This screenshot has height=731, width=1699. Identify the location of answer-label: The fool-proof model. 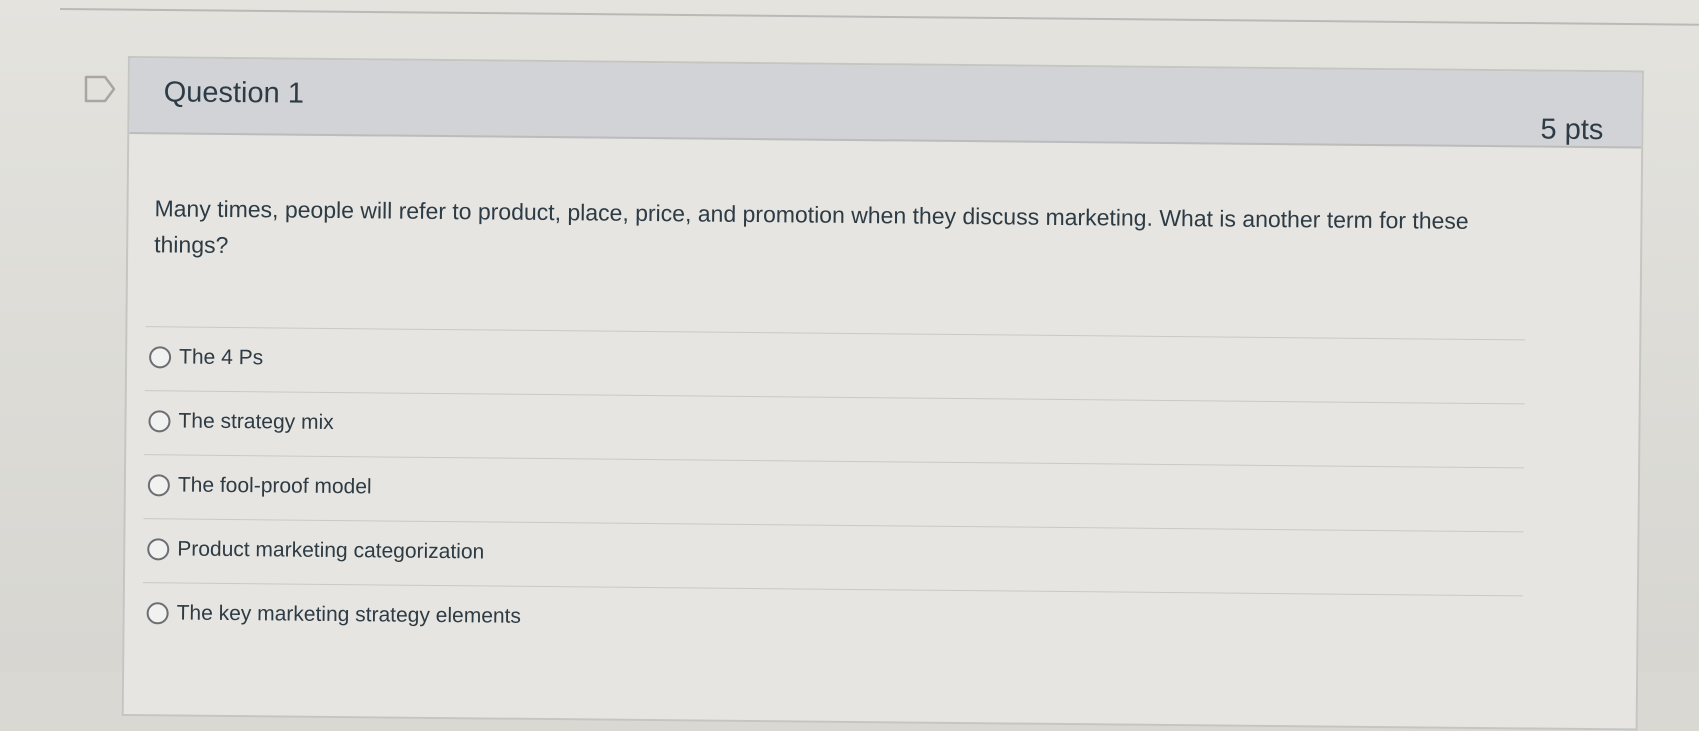
(275, 486).